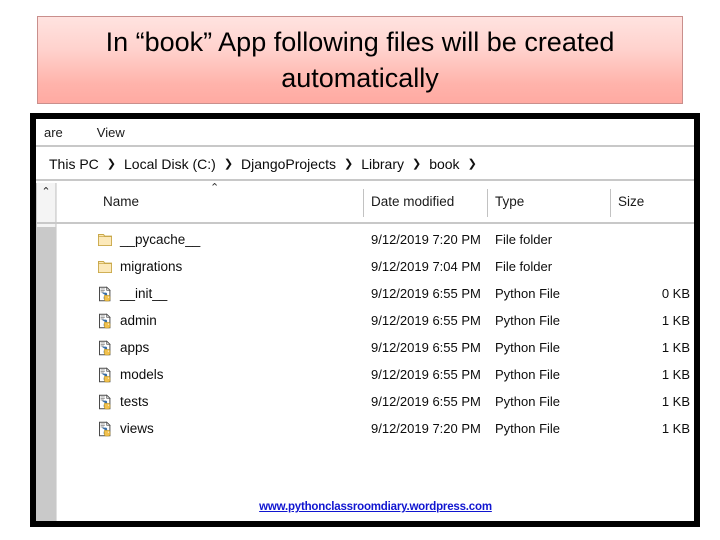 This screenshot has width=720, height=540. I want to click on file-row: tests 9/12/2019 6:55 PM Python File 1 KB, so click(375, 401).